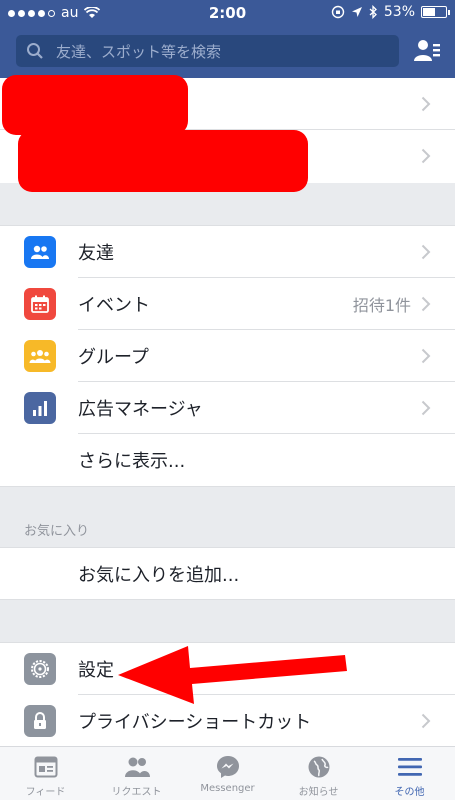 The width and height of the screenshot is (455, 800). What do you see at coordinates (227, 788) in the screenshot?
I see `tab-label: Messenger` at bounding box center [227, 788].